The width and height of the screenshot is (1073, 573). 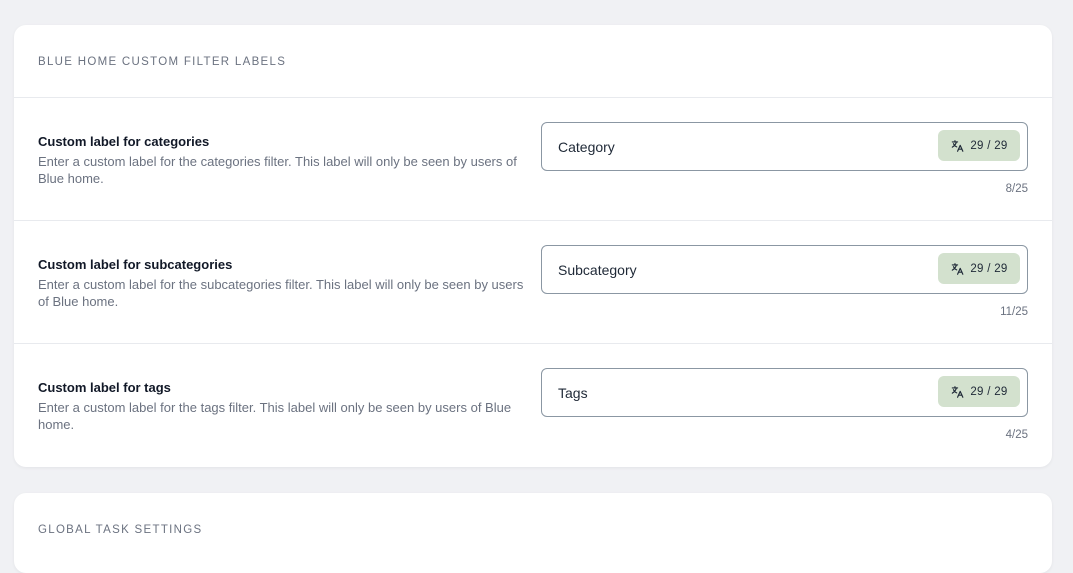 I want to click on card-header: GLOBAL TASK SETTINGS, so click(x=533, y=529).